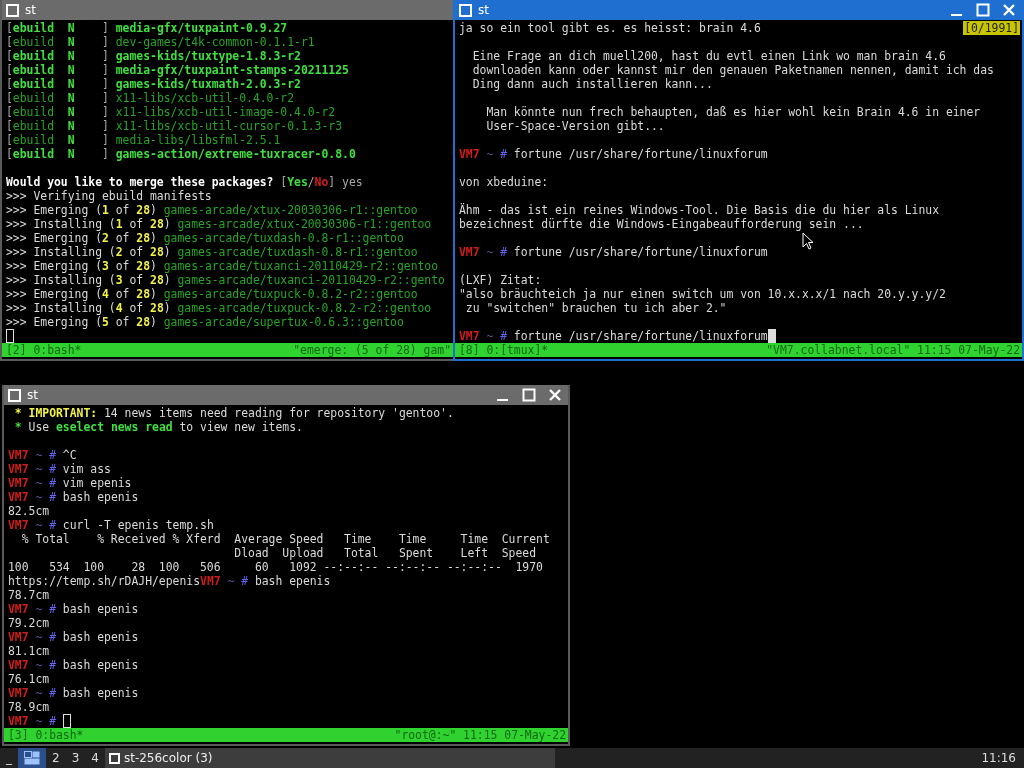  What do you see at coordinates (56, 758) in the screenshot?
I see `workspace-button: 2` at bounding box center [56, 758].